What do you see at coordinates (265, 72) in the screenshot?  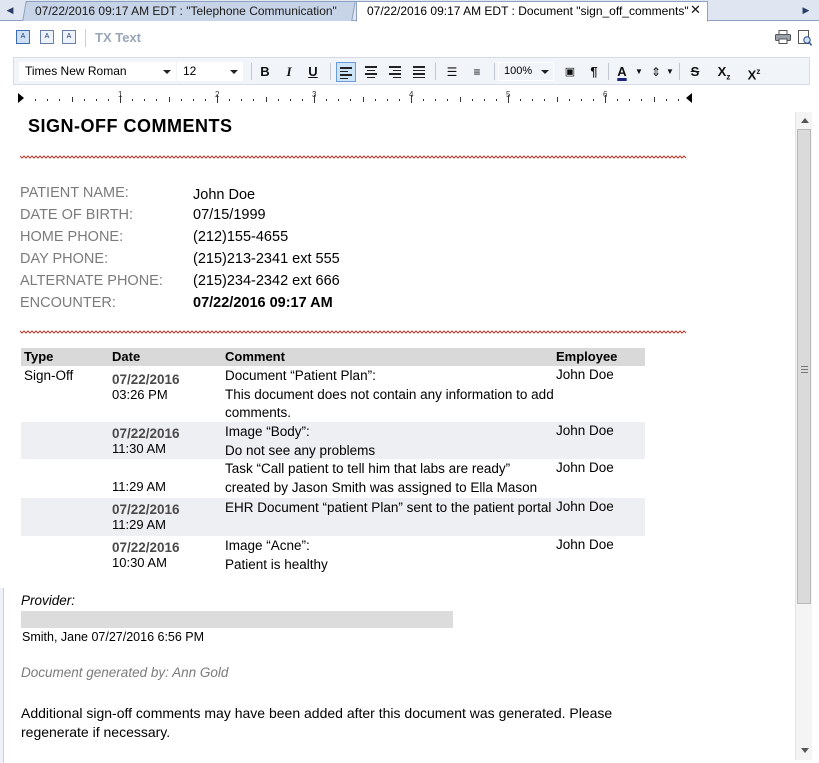 I see `bold-button: B` at bounding box center [265, 72].